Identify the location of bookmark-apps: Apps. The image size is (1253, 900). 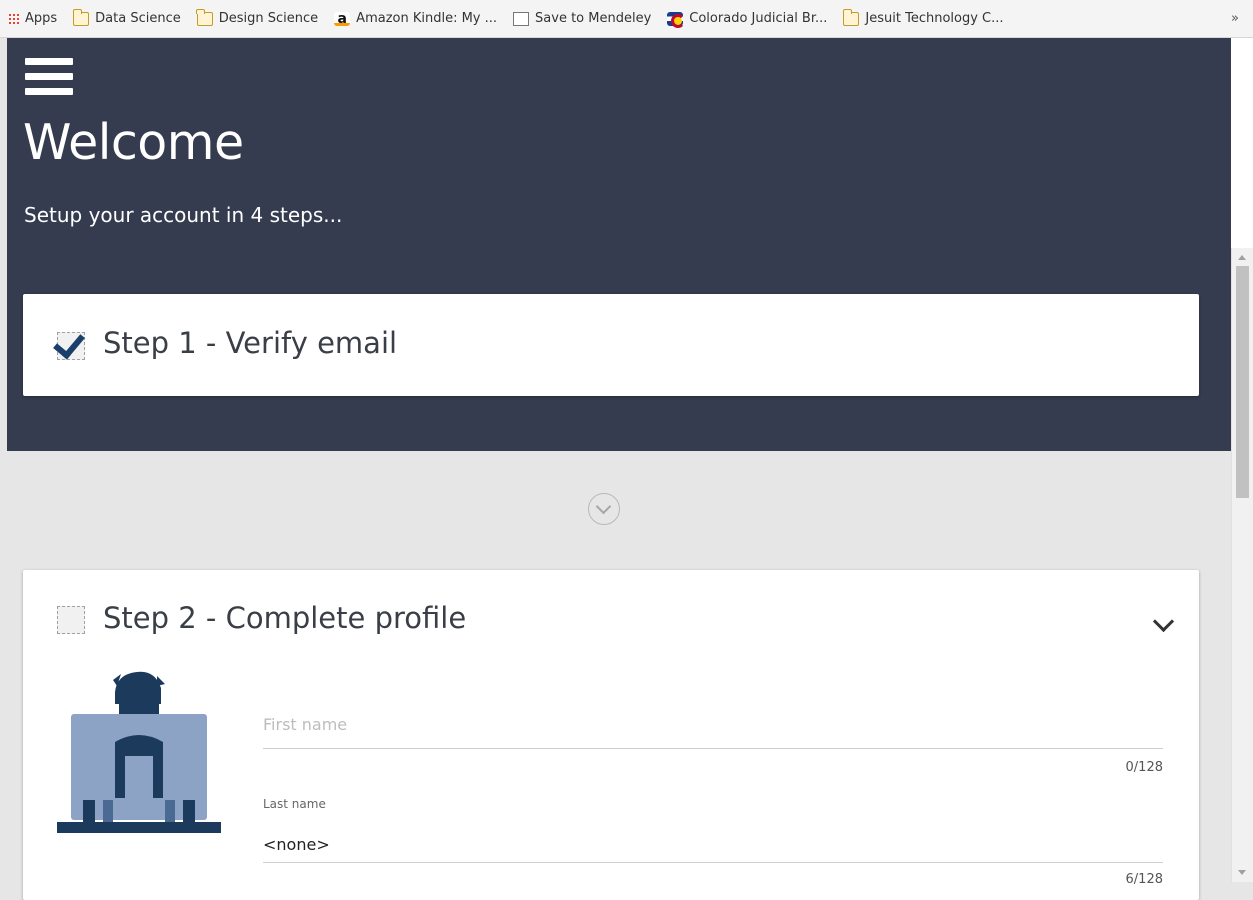
(32, 19).